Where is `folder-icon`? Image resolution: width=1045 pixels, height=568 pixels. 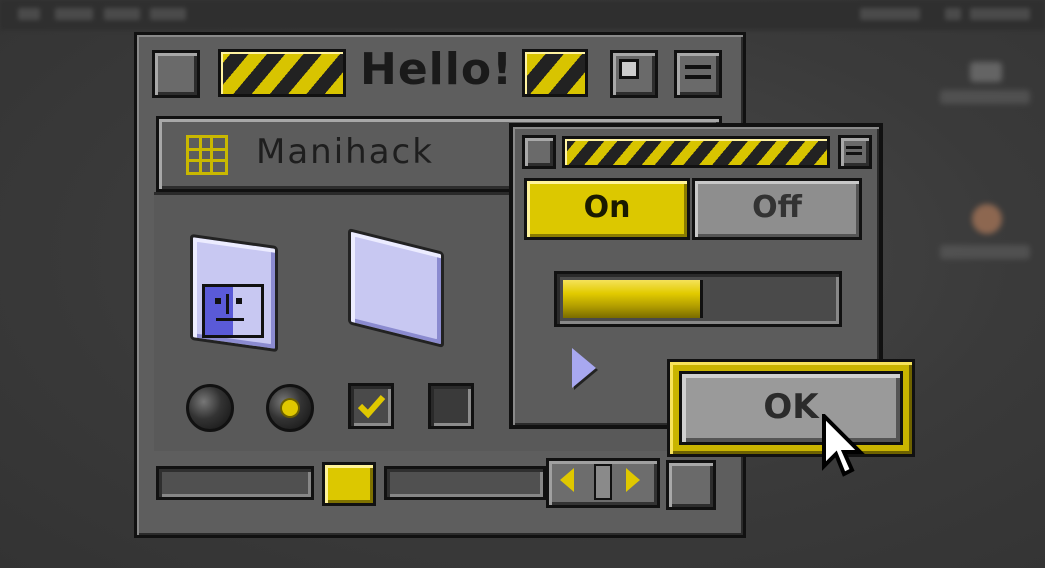
folder-icon is located at coordinates (403, 290).